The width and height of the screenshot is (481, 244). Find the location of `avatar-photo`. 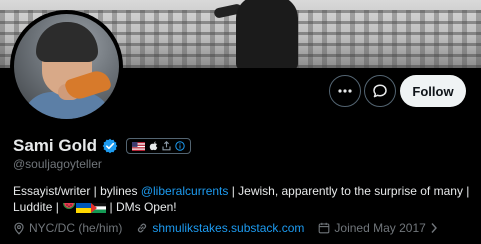

avatar-photo is located at coordinates (66, 66).